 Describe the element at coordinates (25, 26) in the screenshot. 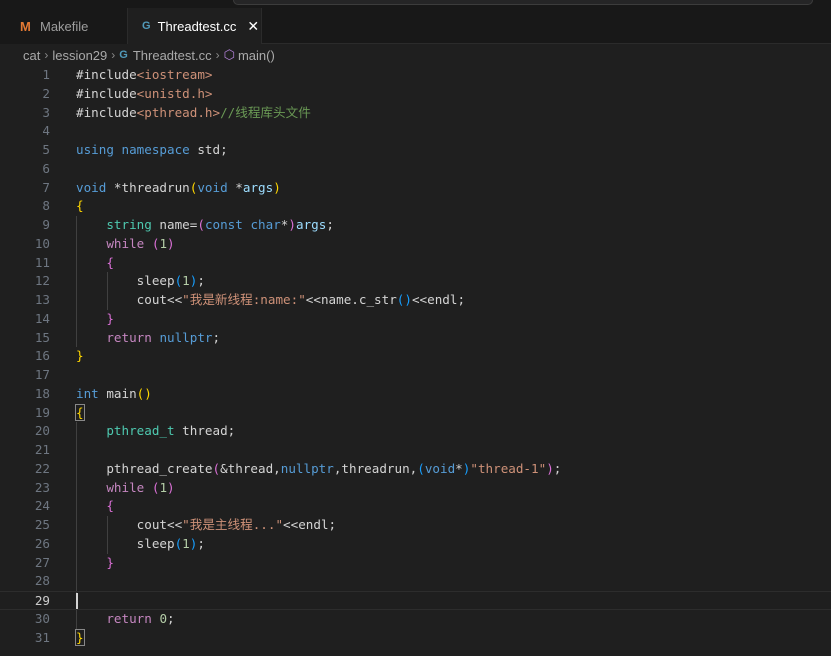

I see `makefile-icon: M` at that location.